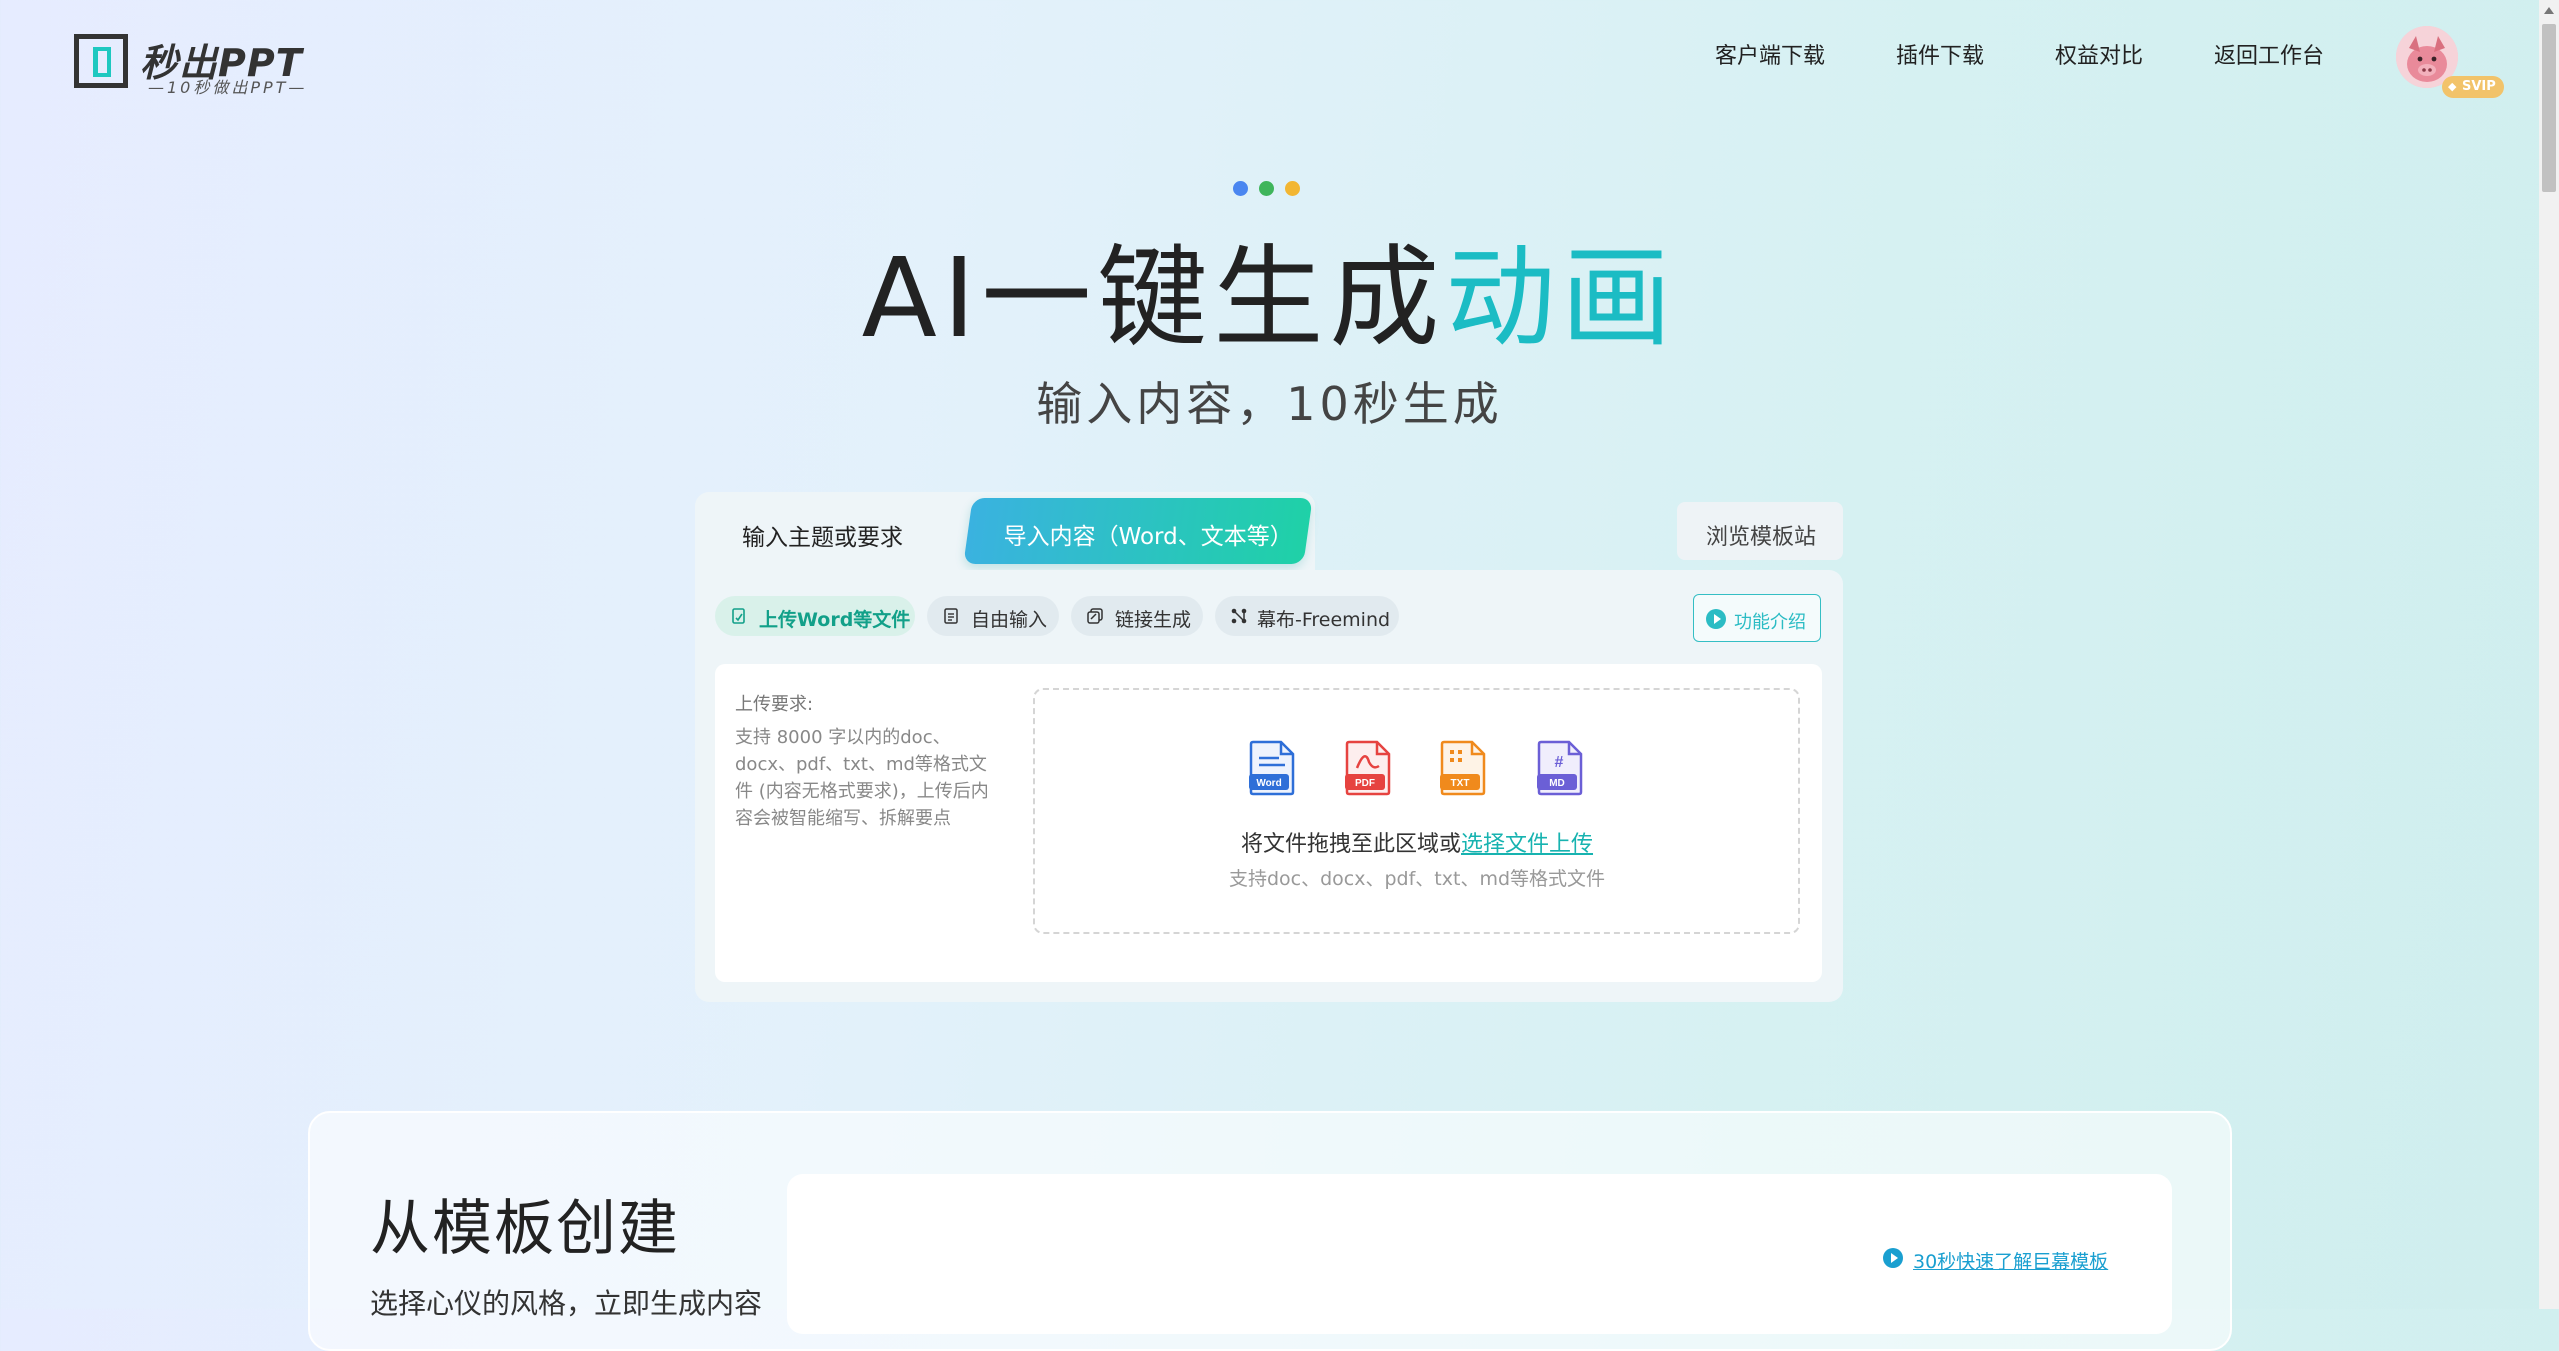 The width and height of the screenshot is (2559, 1351). What do you see at coordinates (101, 61) in the screenshot?
I see `logo-mark-icon` at bounding box center [101, 61].